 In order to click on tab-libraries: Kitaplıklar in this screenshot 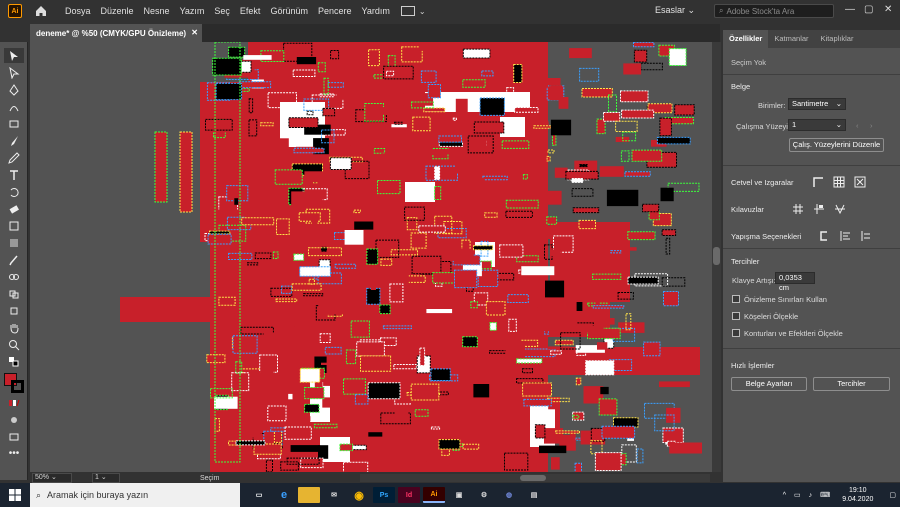, I will do `click(837, 39)`.